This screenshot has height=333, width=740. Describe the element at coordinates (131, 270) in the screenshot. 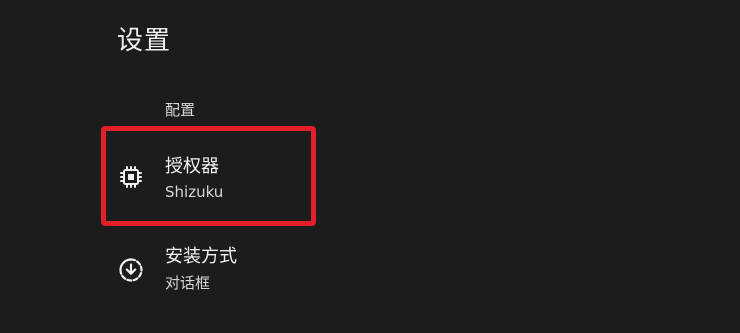

I see `download-circle-icon` at that location.